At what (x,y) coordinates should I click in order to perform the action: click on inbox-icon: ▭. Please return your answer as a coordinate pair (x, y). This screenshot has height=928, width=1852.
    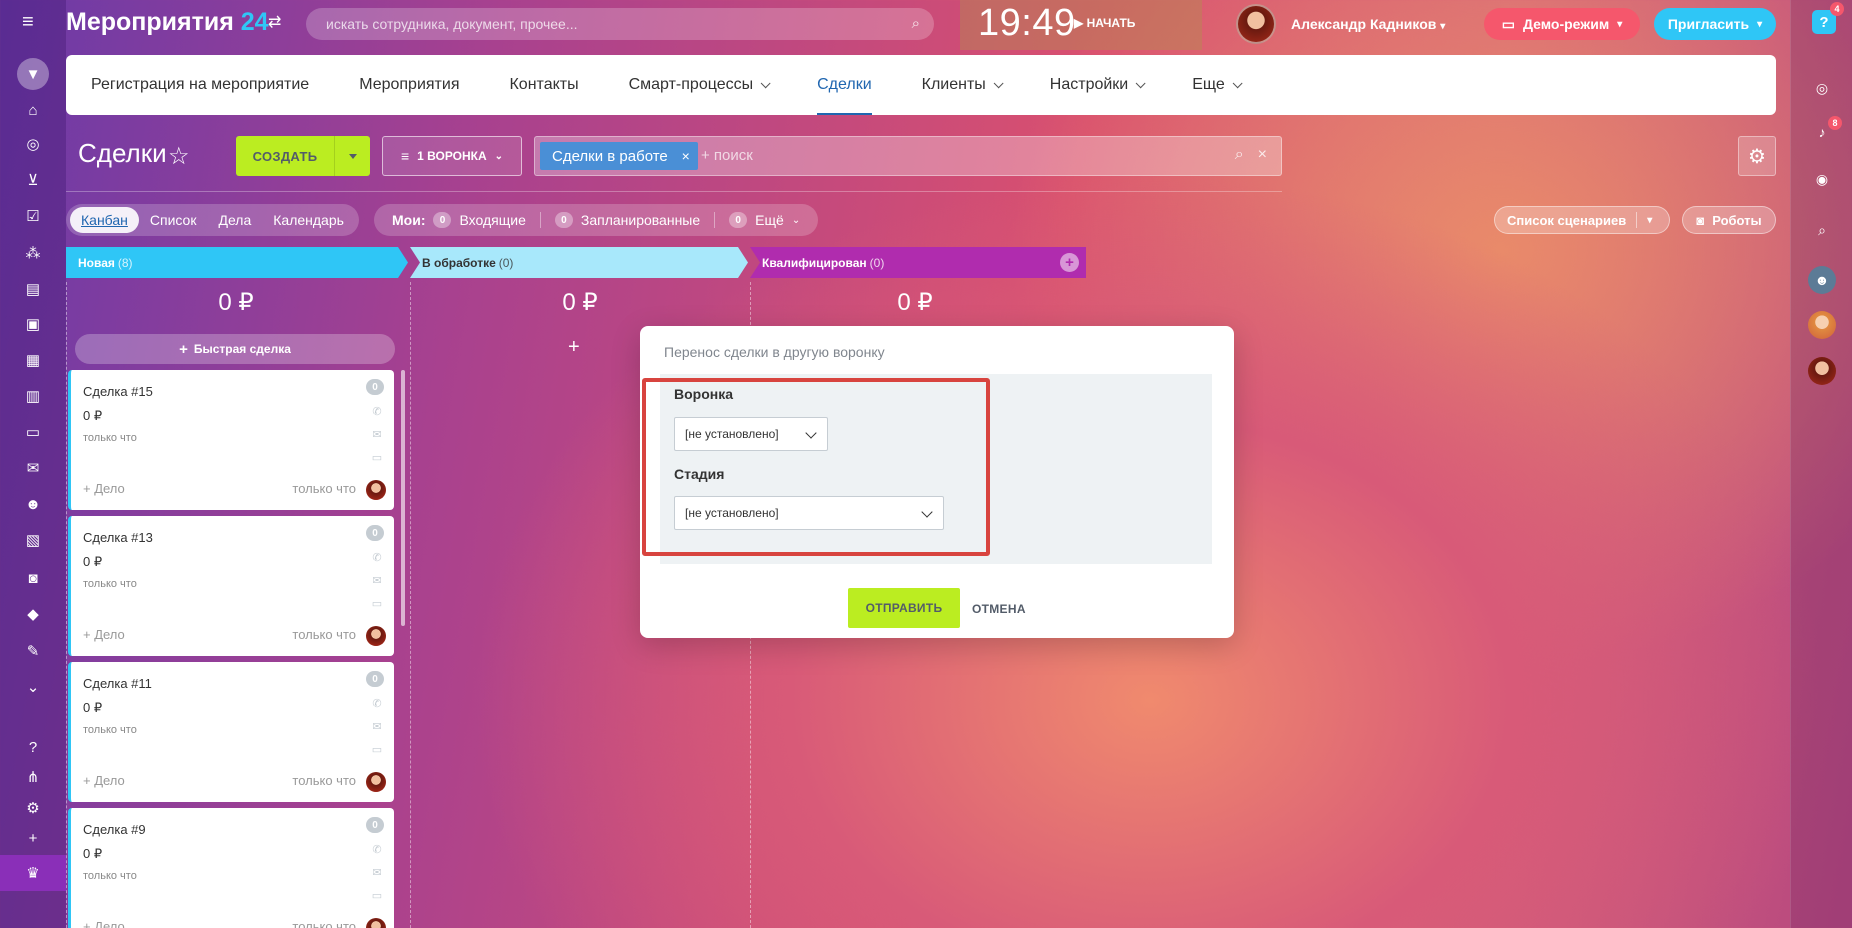
    Looking at the image, I should click on (33, 432).